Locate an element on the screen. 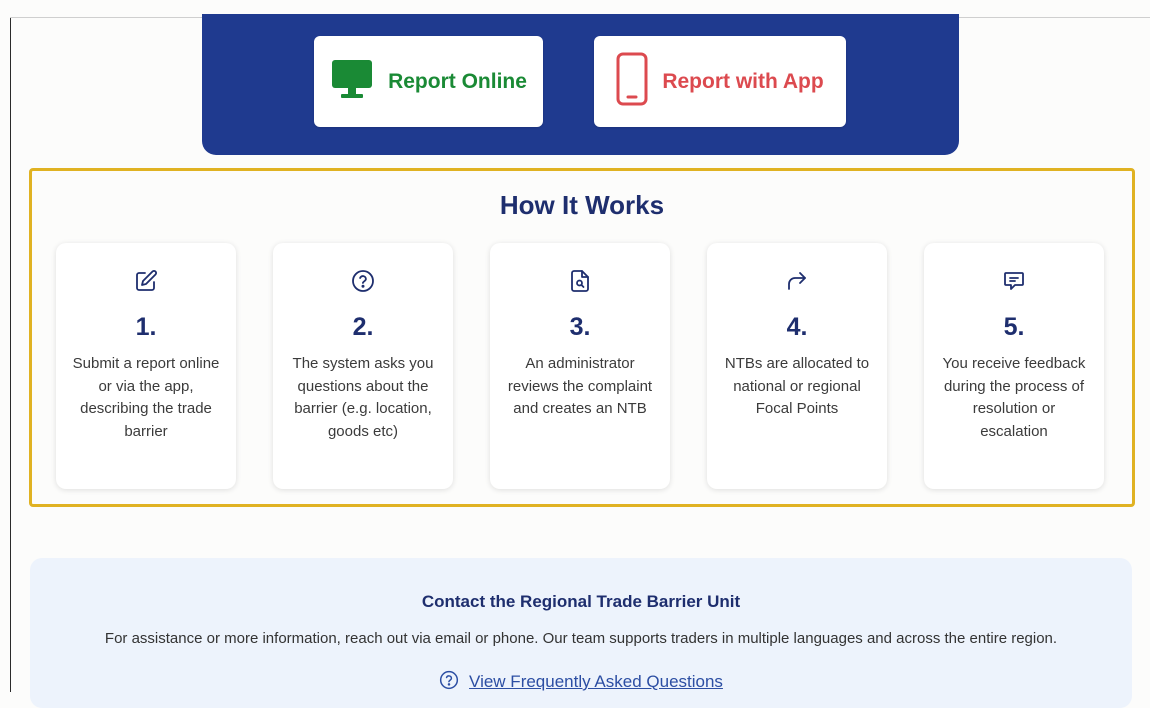  edit-icon is located at coordinates (146, 282).